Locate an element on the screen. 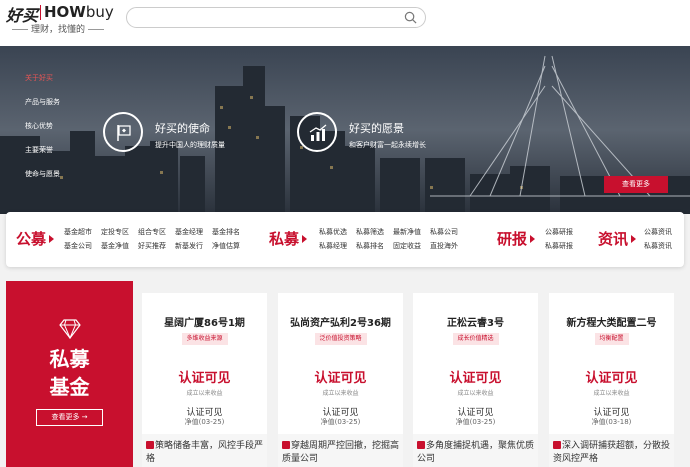 The height and width of the screenshot is (467, 690). vision-title: 好买的愿景 is located at coordinates (376, 128).